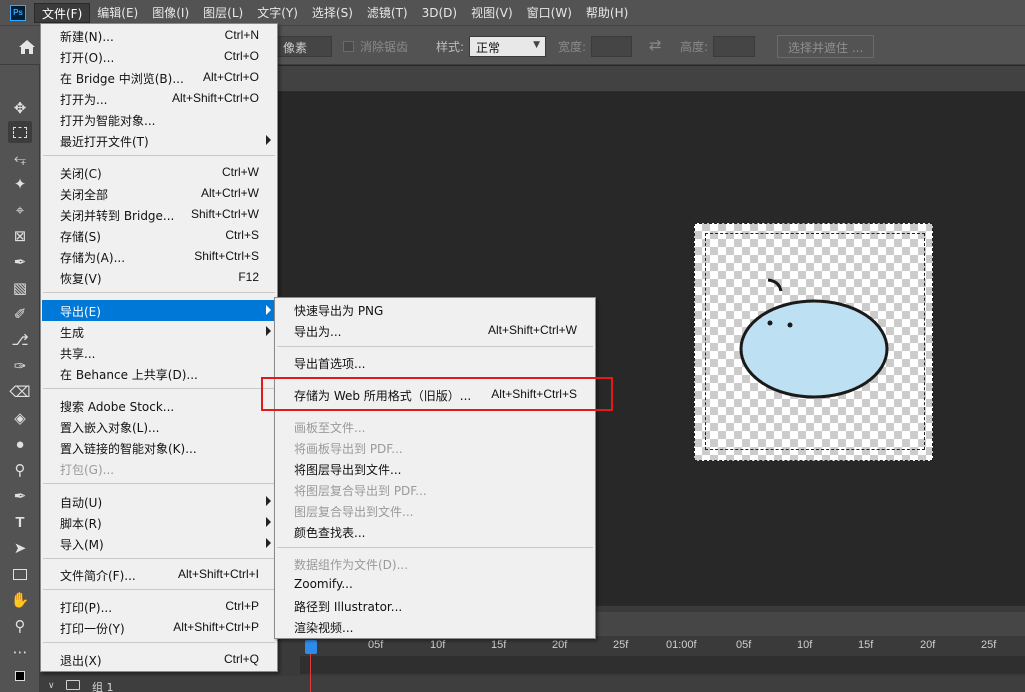 The image size is (1025, 692). Describe the element at coordinates (989, 645) in the screenshot. I see `timeline-tick: 25f` at that location.